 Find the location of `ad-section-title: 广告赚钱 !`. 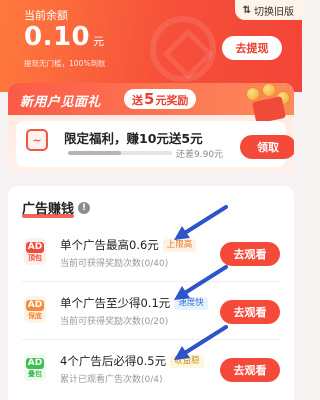

ad-section-title: 广告赚钱 ! is located at coordinates (56, 207).